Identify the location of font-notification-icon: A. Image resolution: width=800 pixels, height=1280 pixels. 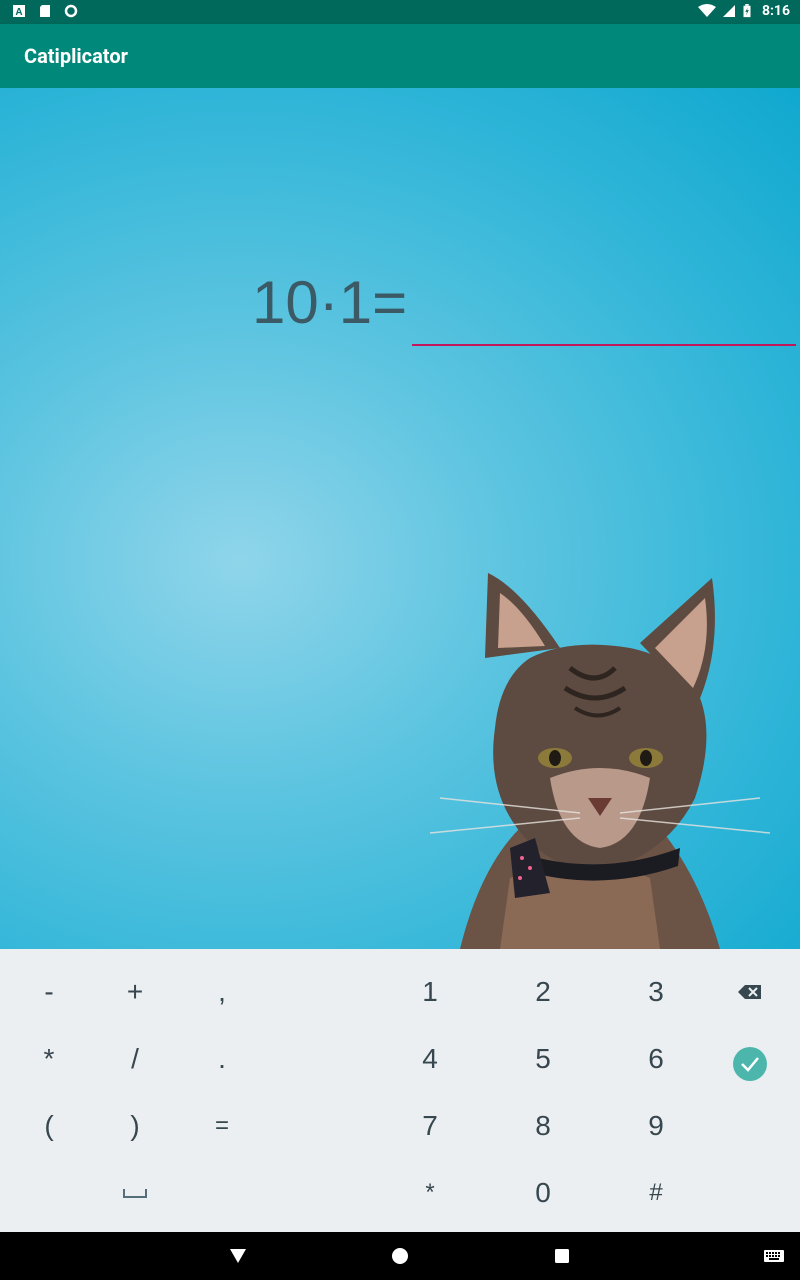
(19, 11).